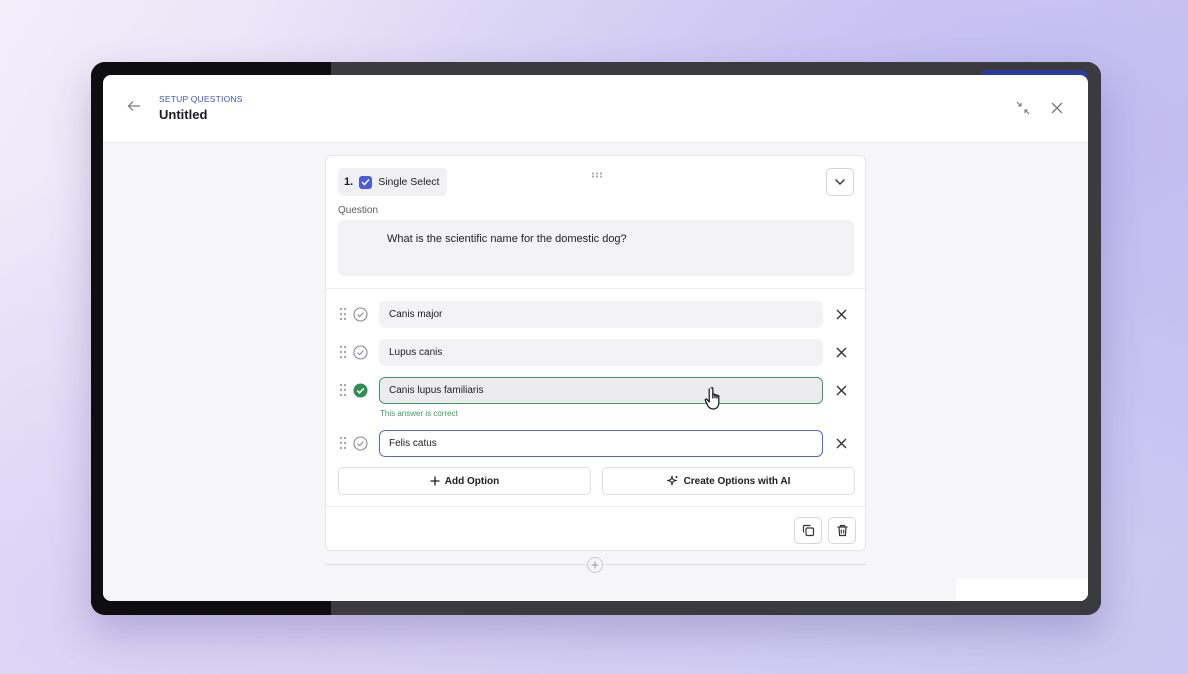 This screenshot has height=674, width=1188. I want to click on correct-answer-note: This answer is correct, so click(419, 413).